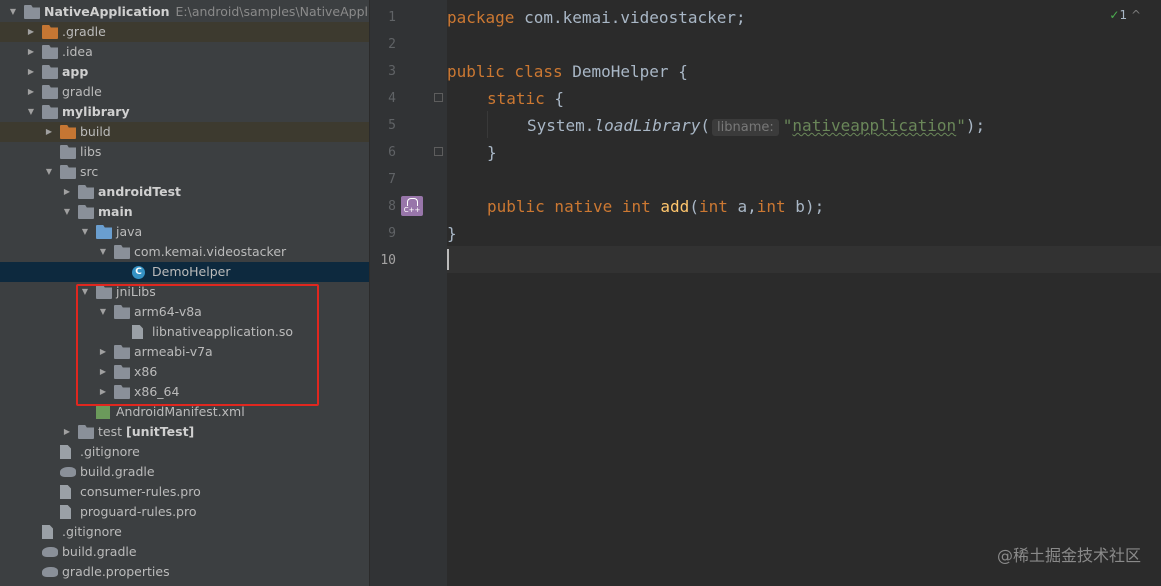  What do you see at coordinates (184, 552) in the screenshot?
I see `tree-item-root-build-gradle-file: build.gradle` at bounding box center [184, 552].